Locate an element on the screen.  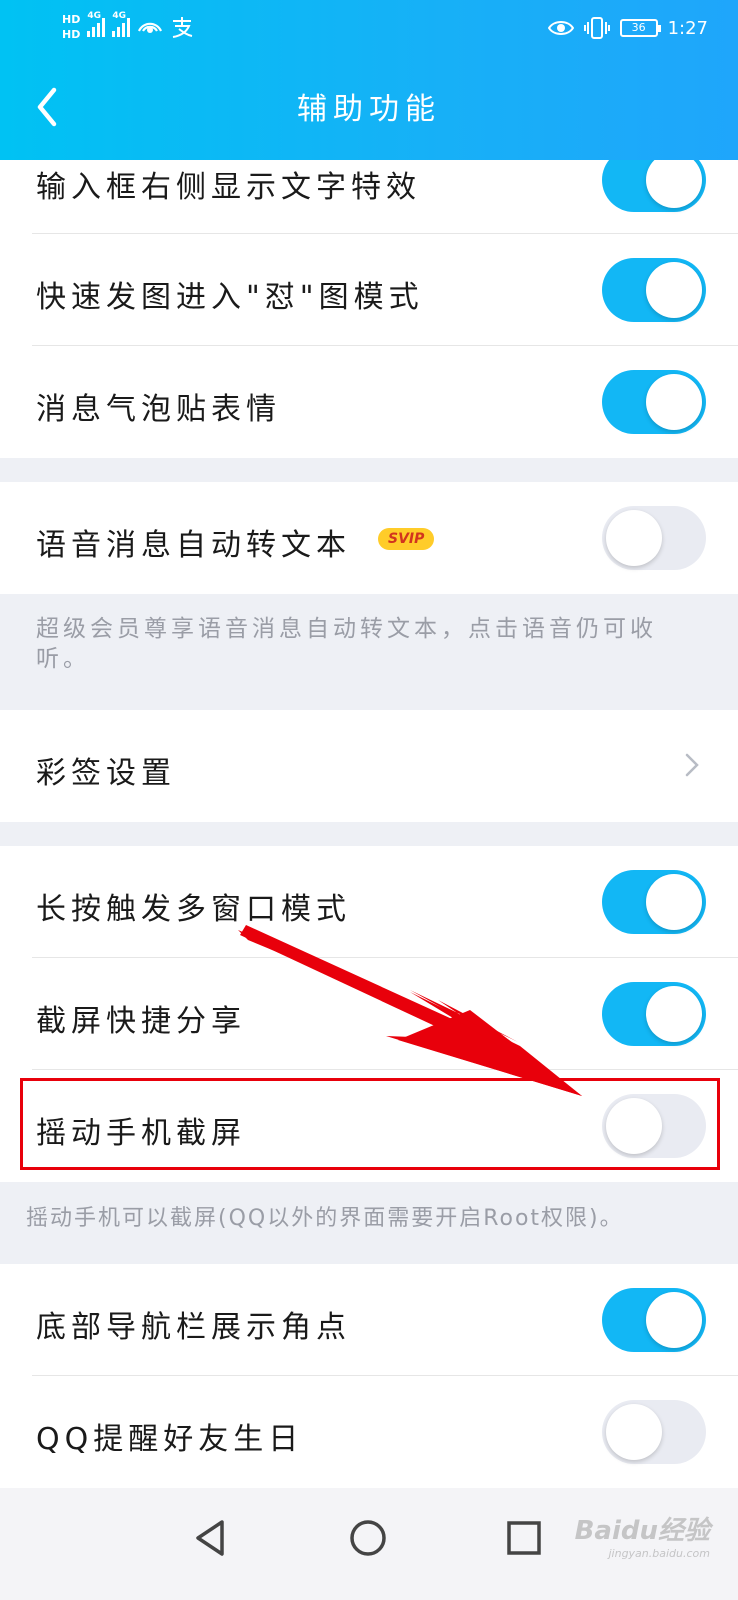
screenshot-share-toggle is located at coordinates (654, 1014).